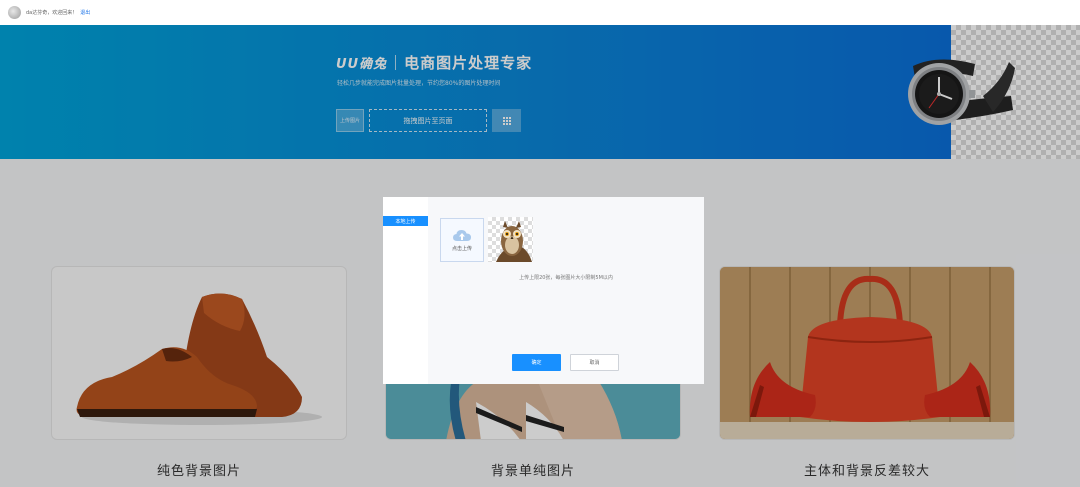 The height and width of the screenshot is (487, 1080). What do you see at coordinates (14, 12) in the screenshot?
I see `avatar` at bounding box center [14, 12].